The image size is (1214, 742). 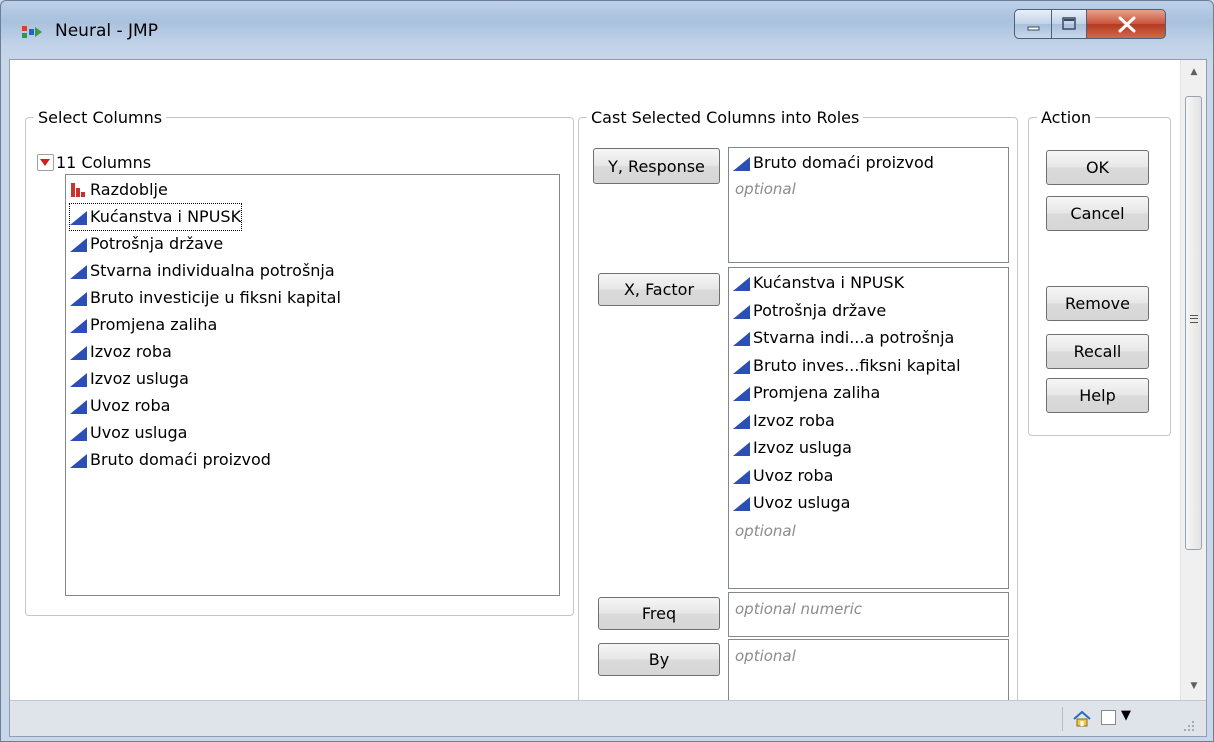 I want to click on by-placeholder: optional, so click(x=765, y=656).